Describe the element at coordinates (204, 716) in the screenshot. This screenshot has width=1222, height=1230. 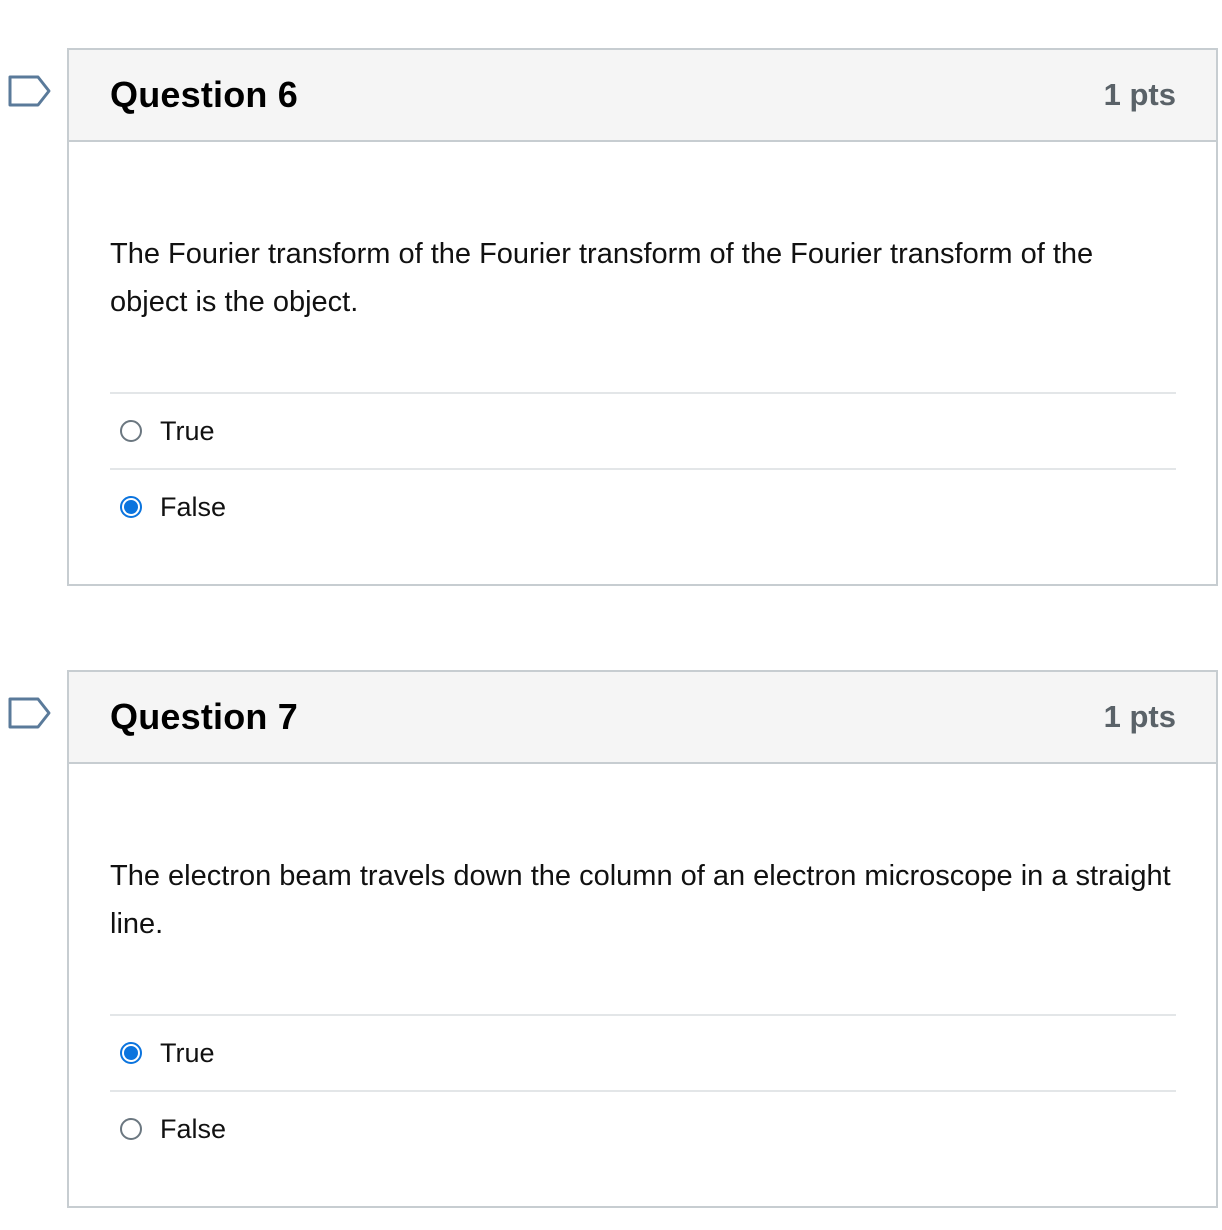
I see `question-title: Question 7` at that location.